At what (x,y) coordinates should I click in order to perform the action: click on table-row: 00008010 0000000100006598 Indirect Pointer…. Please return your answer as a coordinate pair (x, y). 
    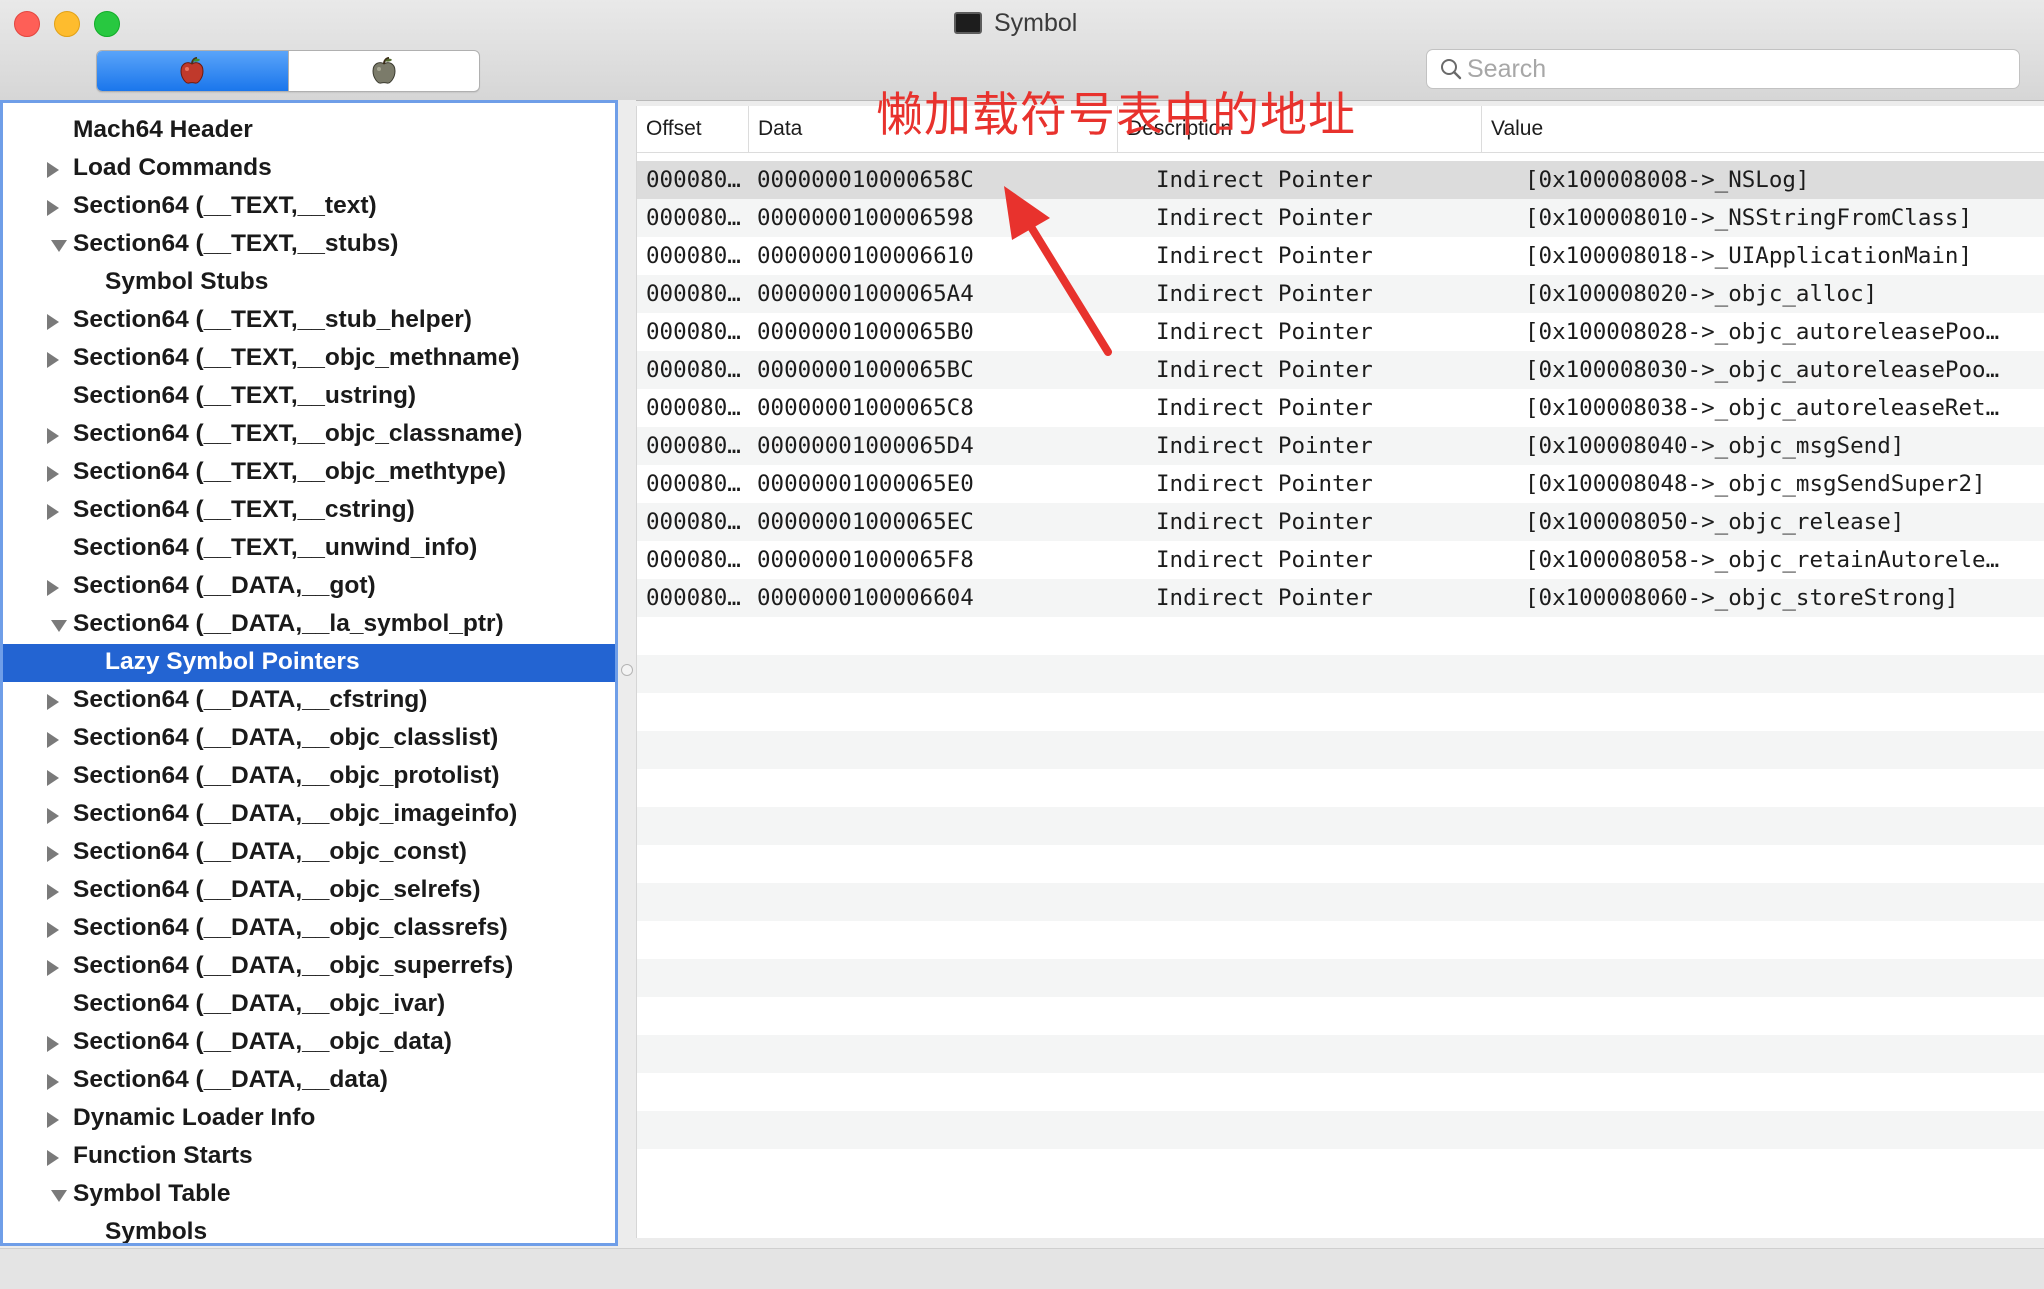
    Looking at the image, I should click on (1340, 218).